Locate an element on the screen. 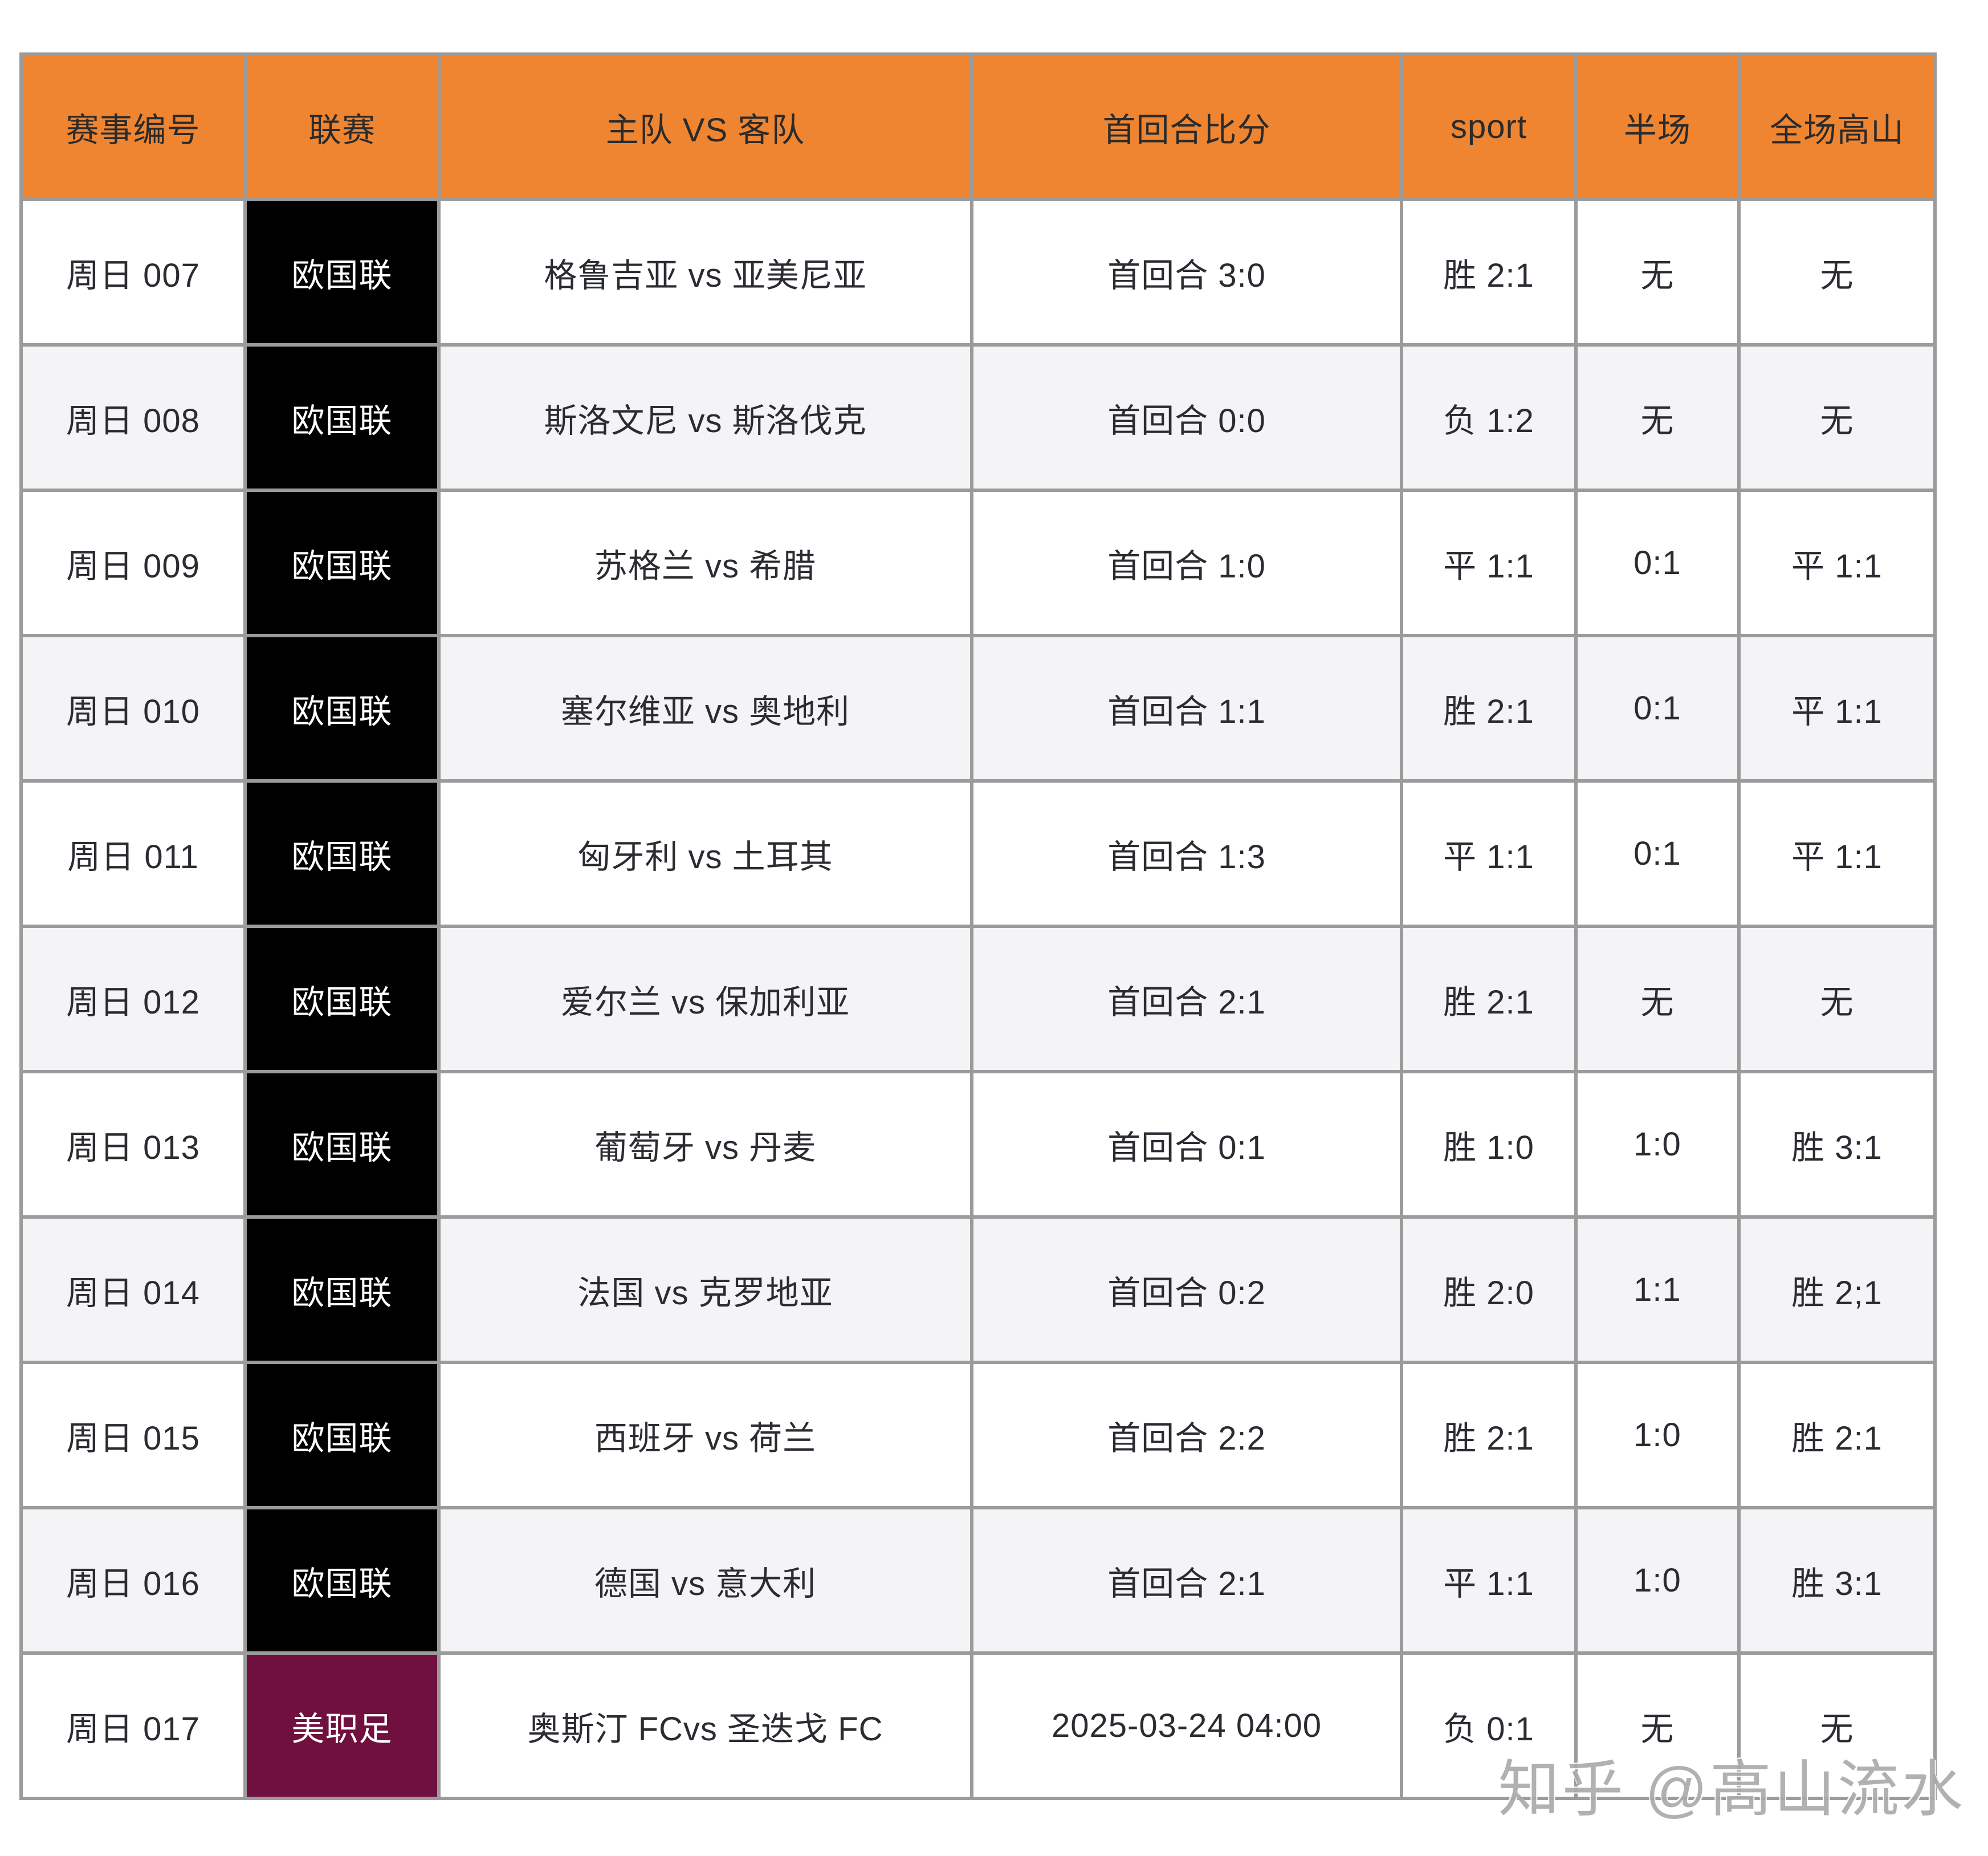  cell-teams: 斯洛文尼 vs 斯洛伐克 is located at coordinates (705, 418).